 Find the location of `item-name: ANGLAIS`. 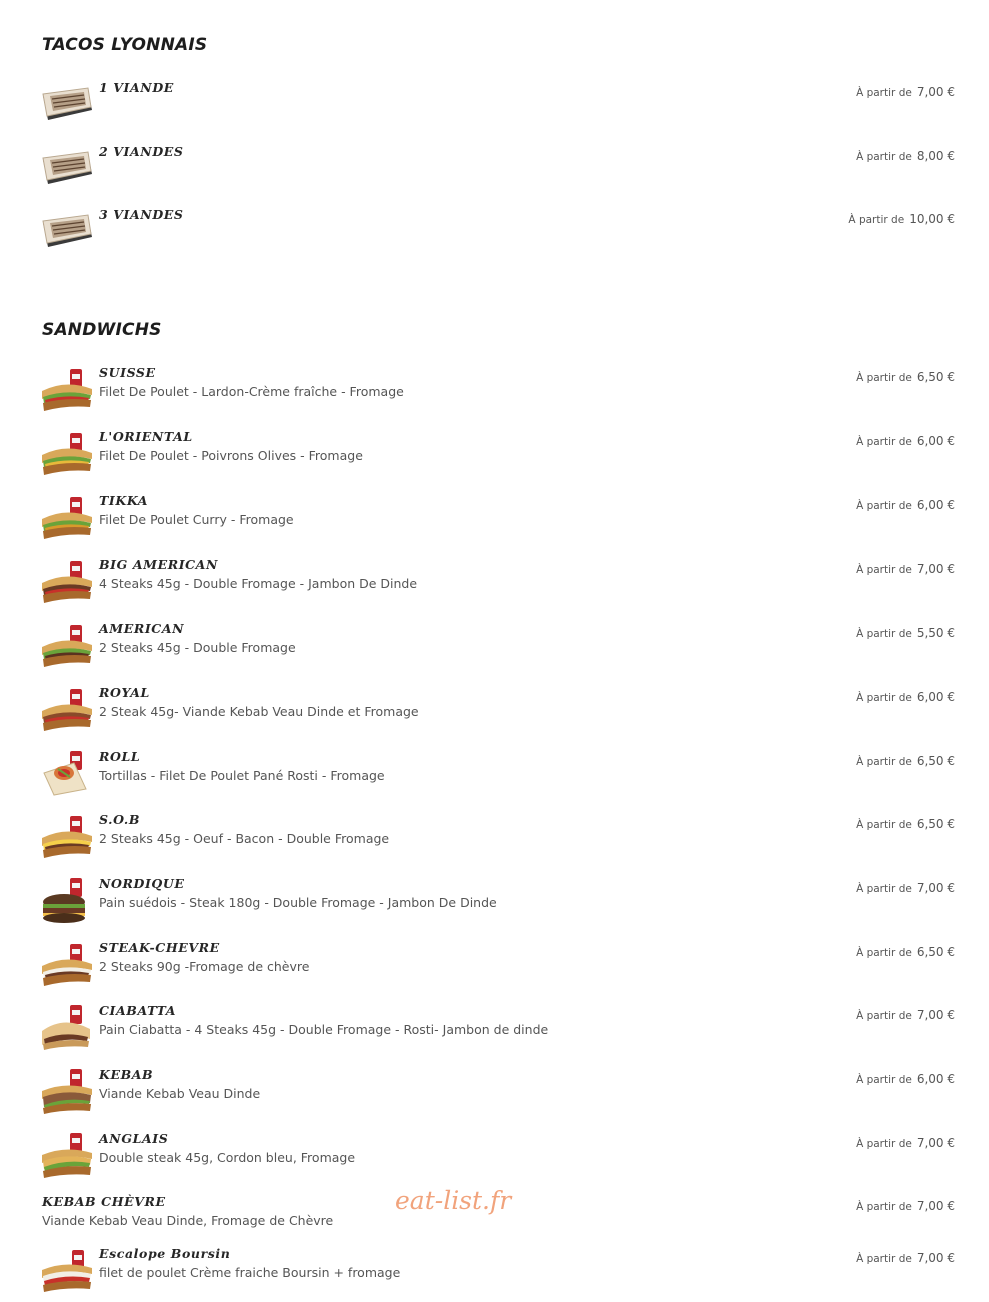

item-name: ANGLAIS is located at coordinates (134, 1138).